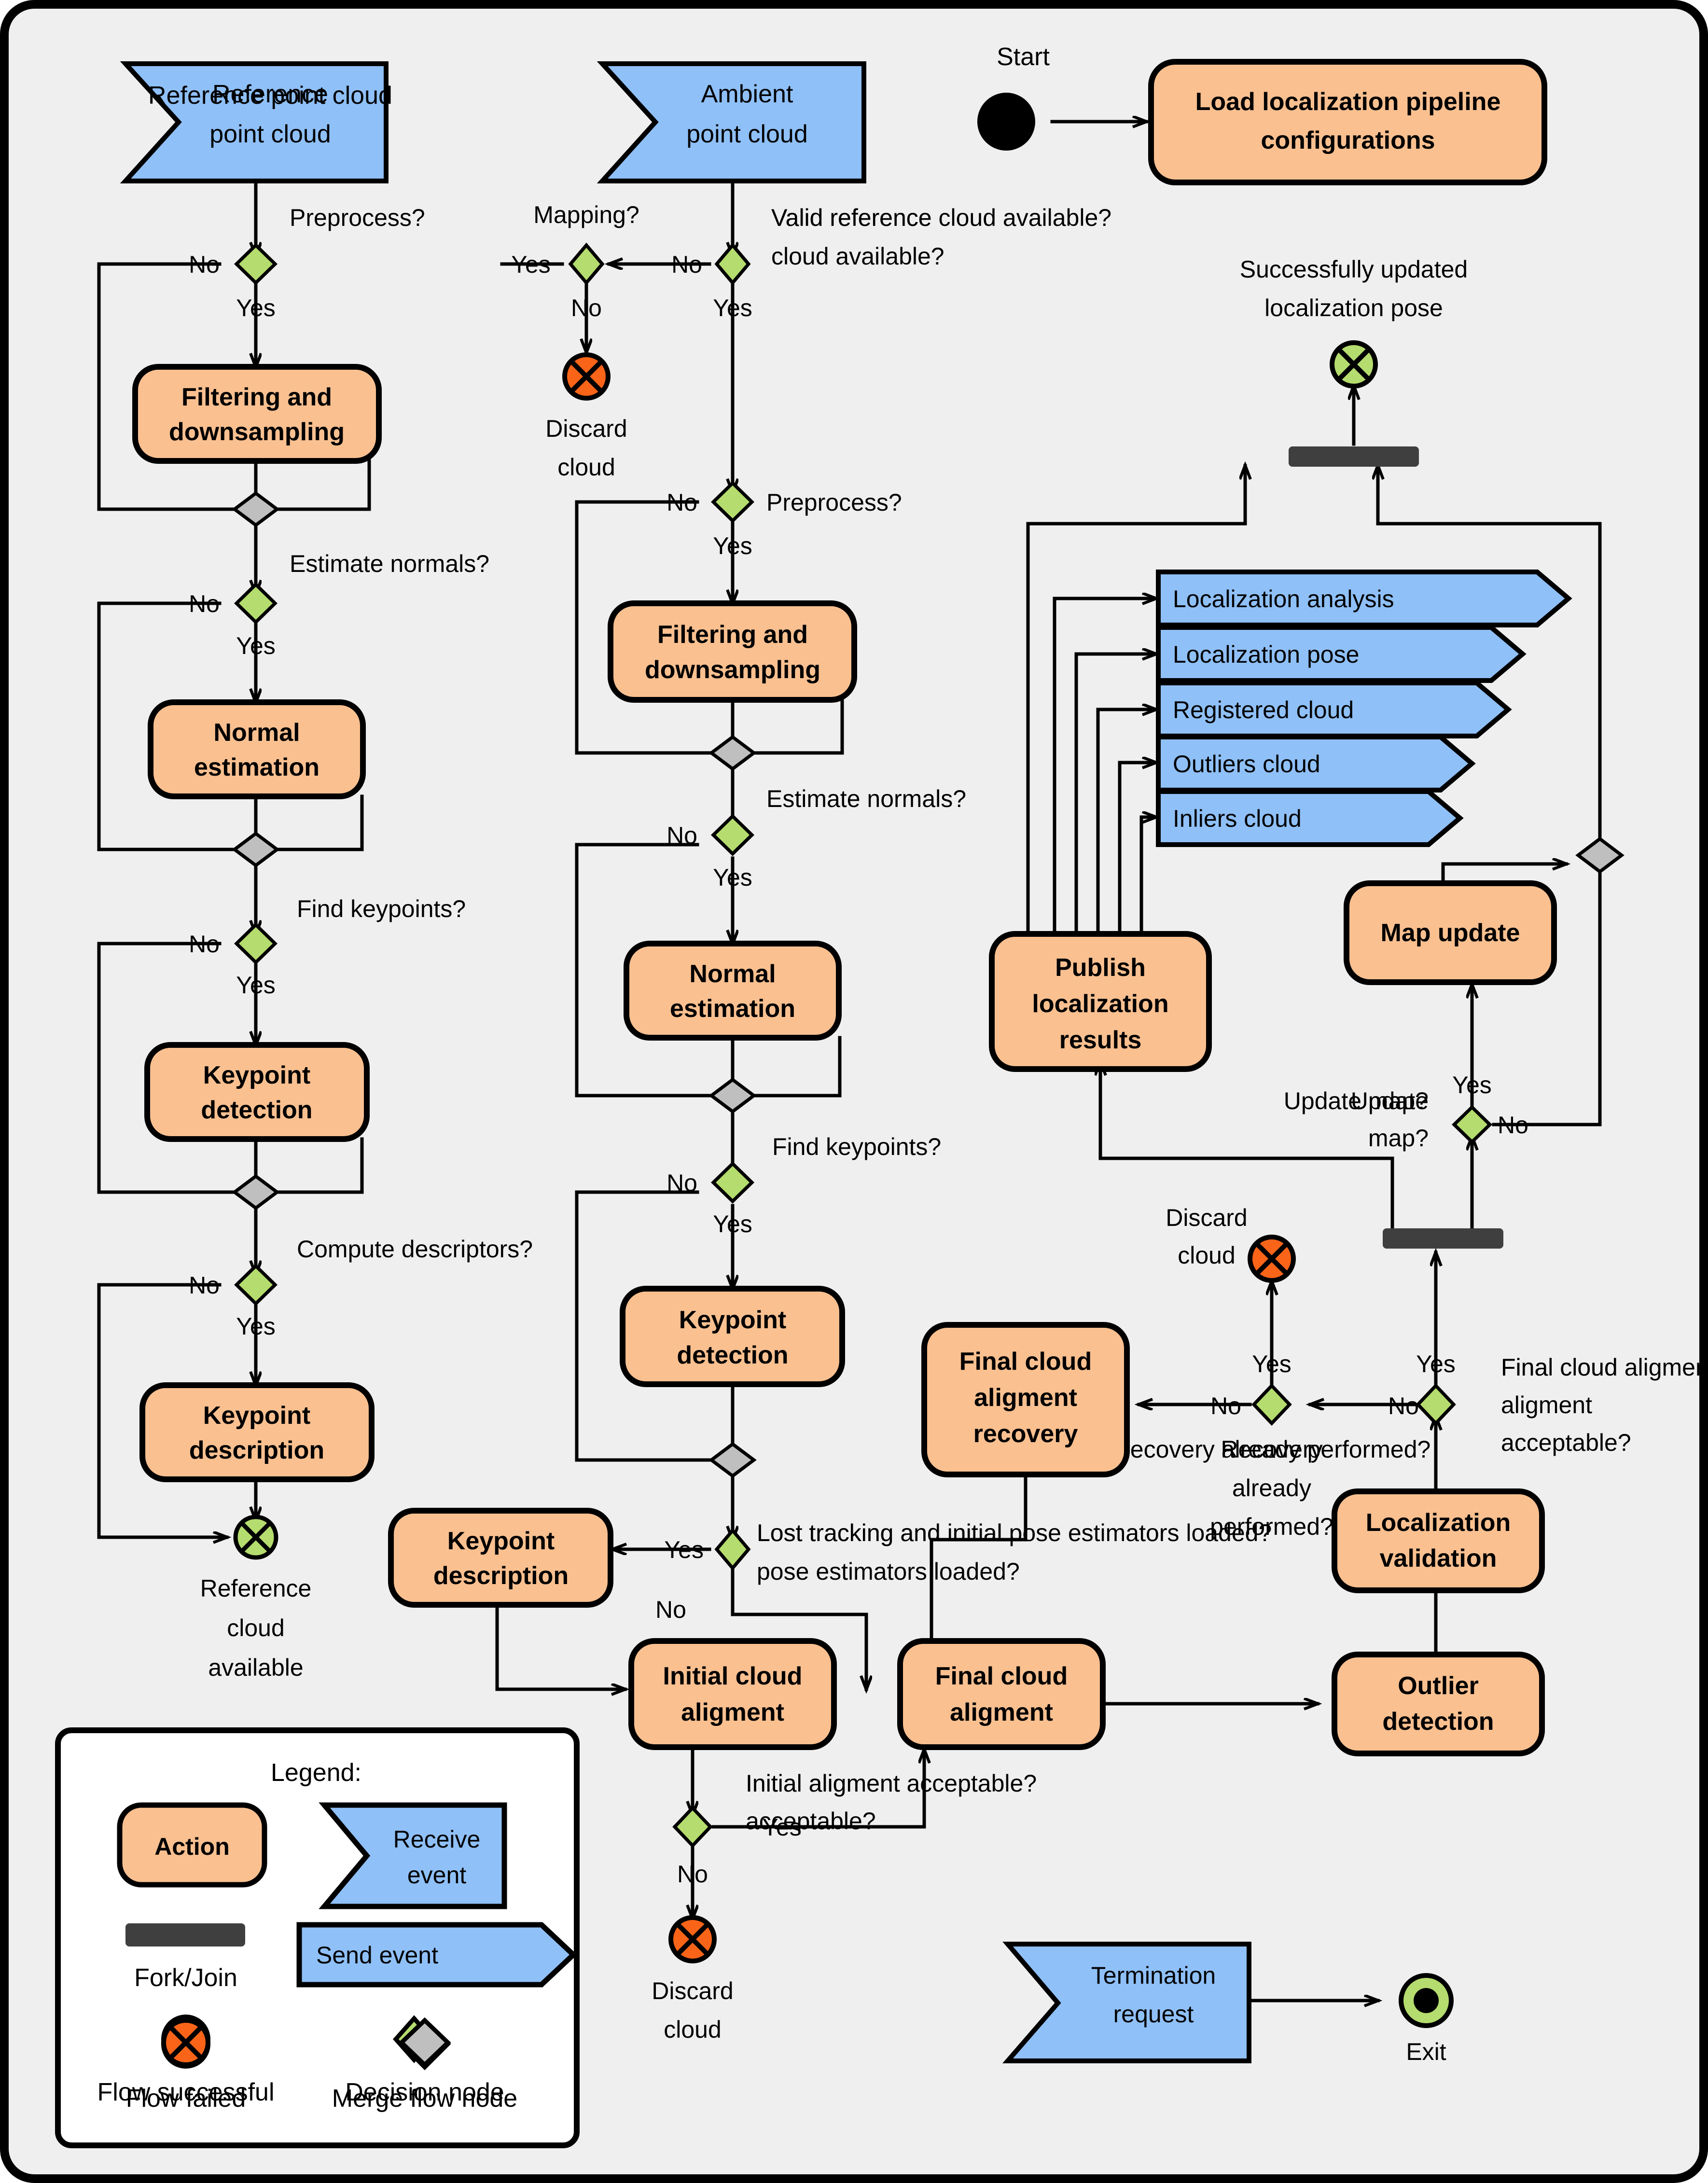 This screenshot has height=2183, width=1708. I want to click on decision-ref-find-keypoints-label: Find keypoints?, so click(381, 908).